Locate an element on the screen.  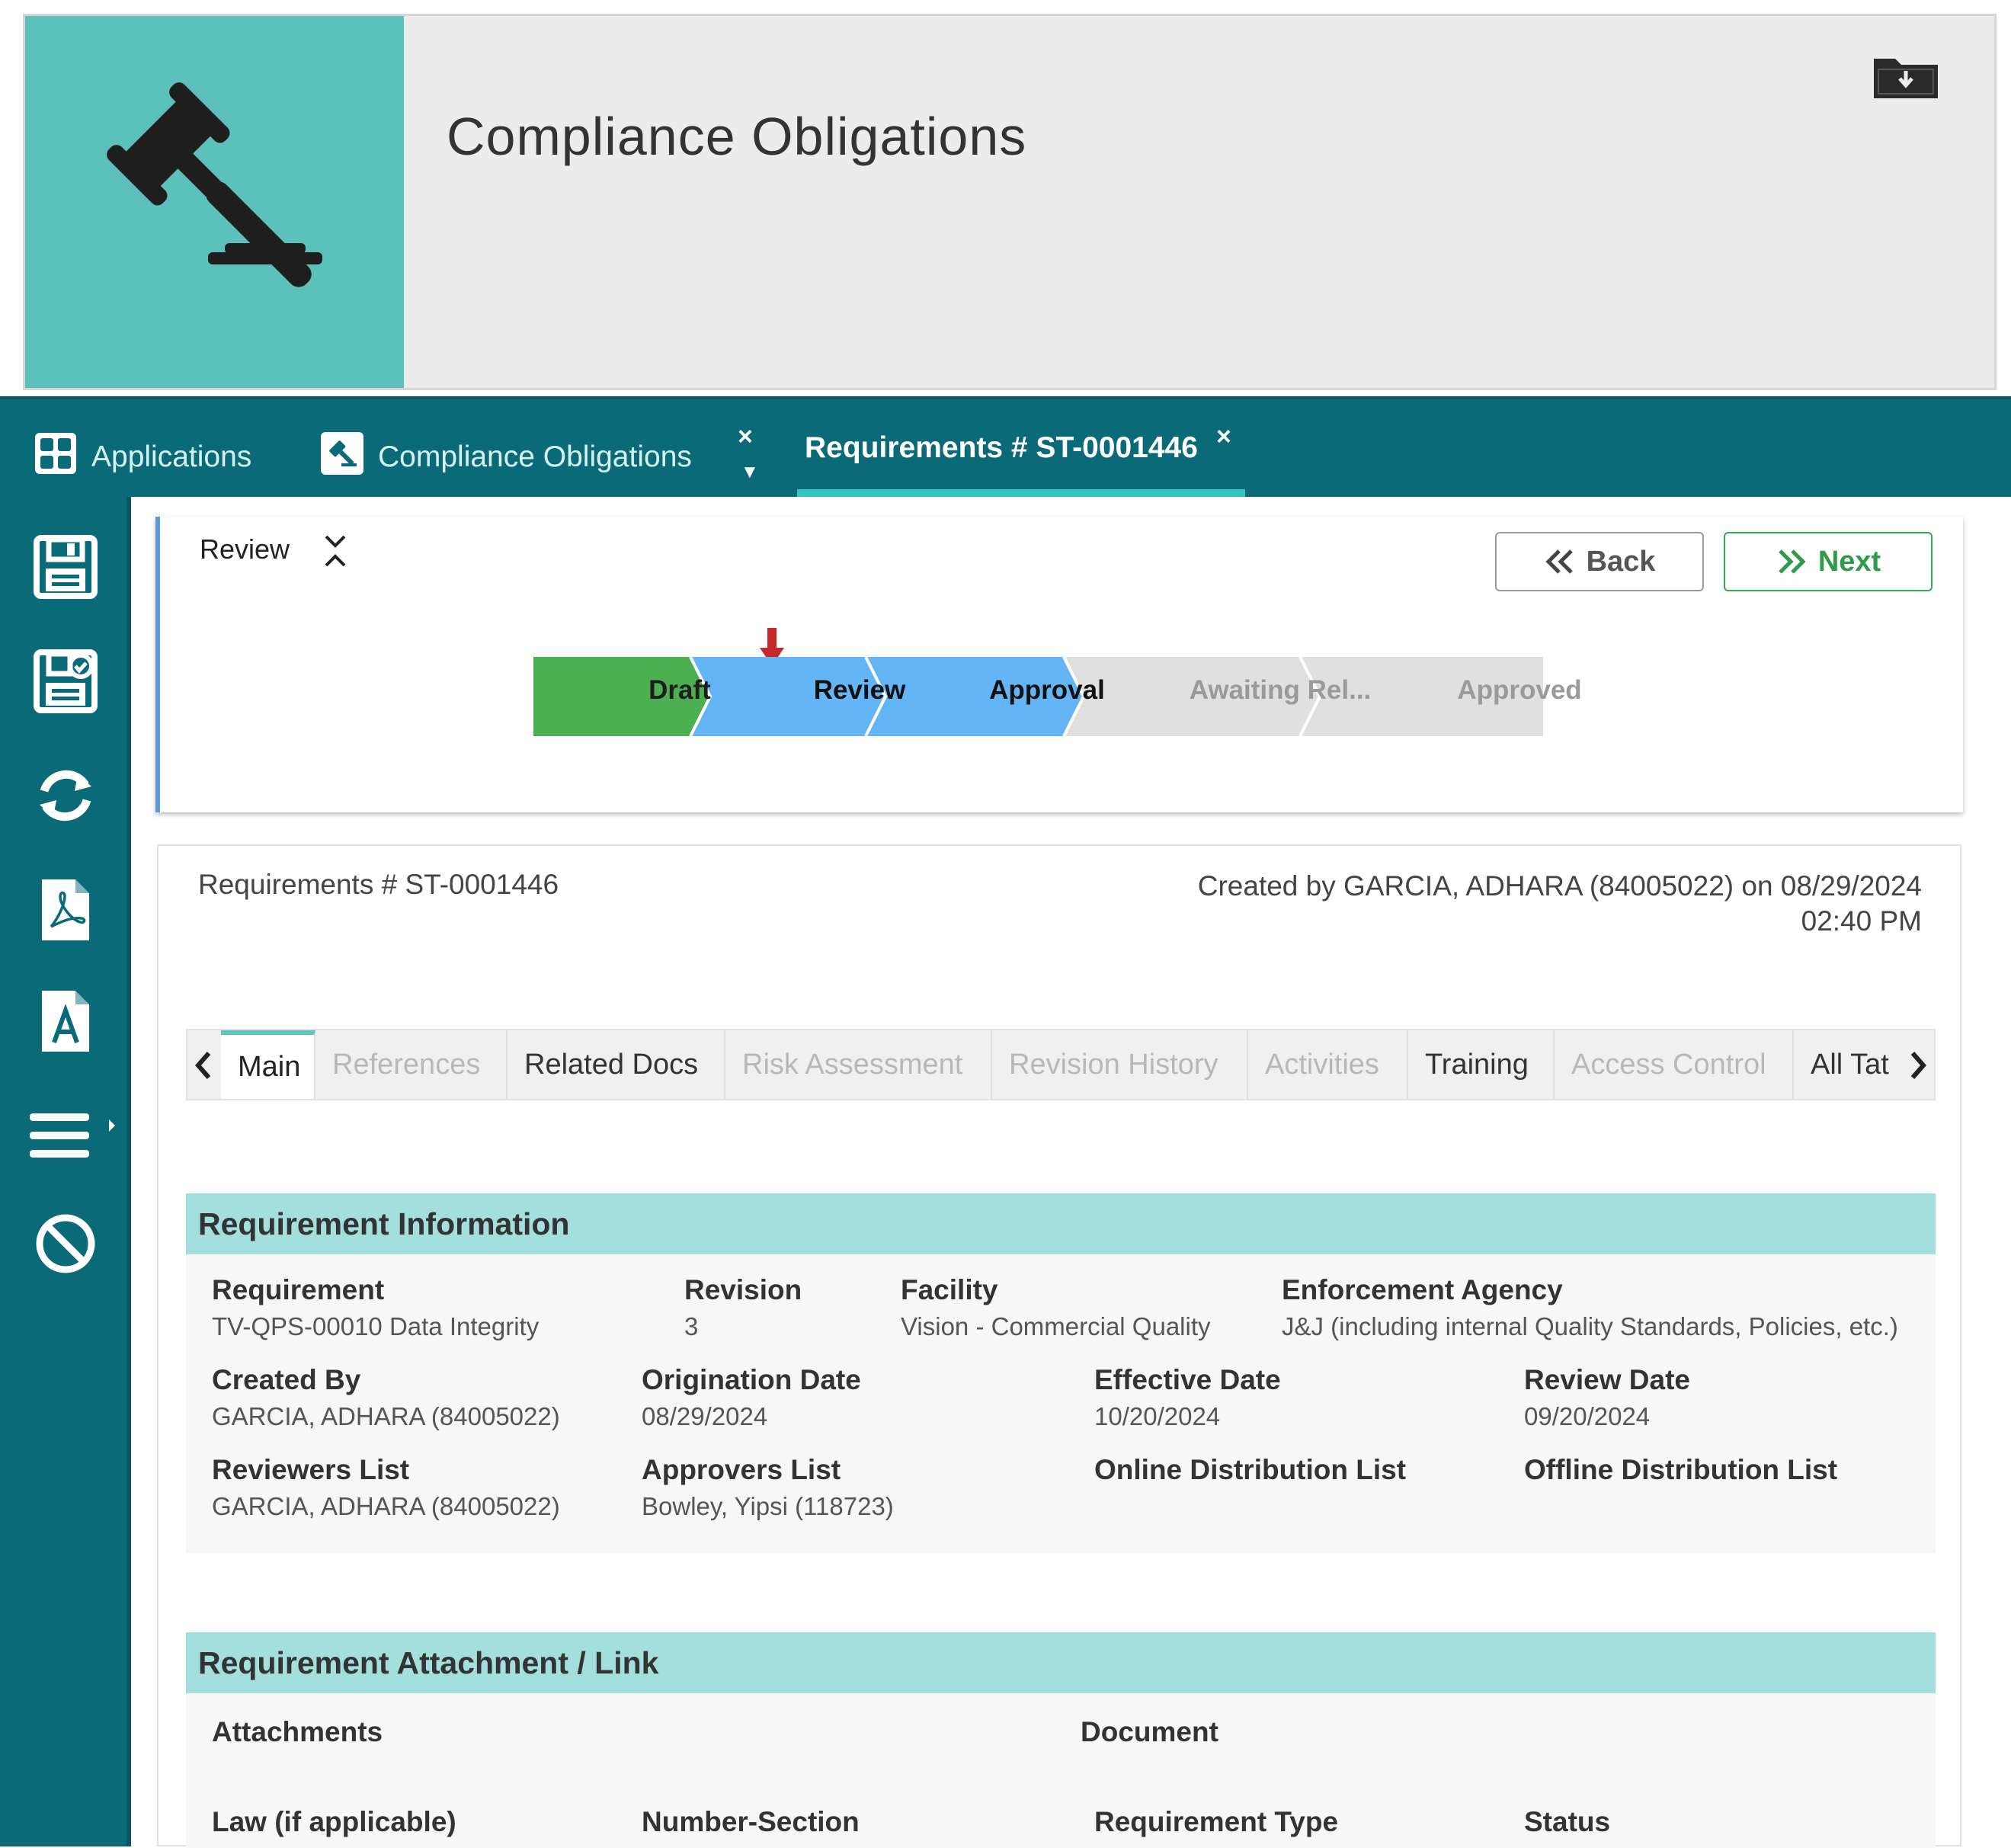
facility-value: Vision - Commercial Quality is located at coordinates (1056, 1326).